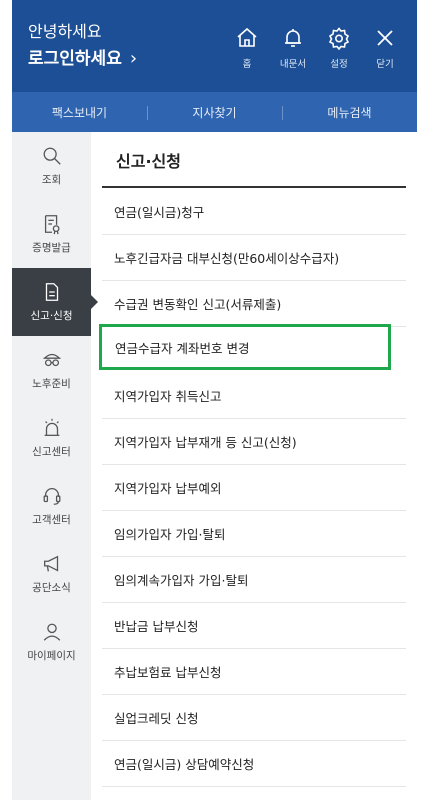 The width and height of the screenshot is (441, 800). I want to click on home-label: 홈, so click(247, 64).